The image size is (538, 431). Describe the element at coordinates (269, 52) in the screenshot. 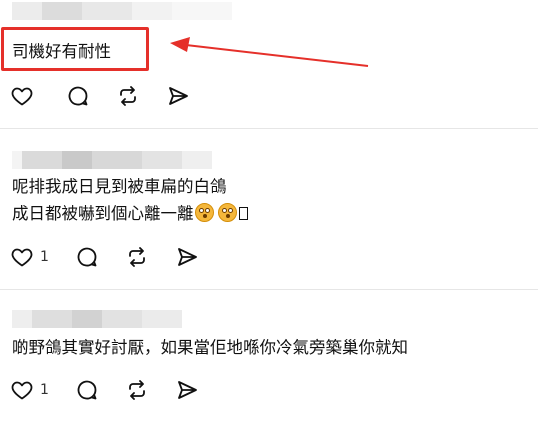

I see `annotation-arrow` at that location.